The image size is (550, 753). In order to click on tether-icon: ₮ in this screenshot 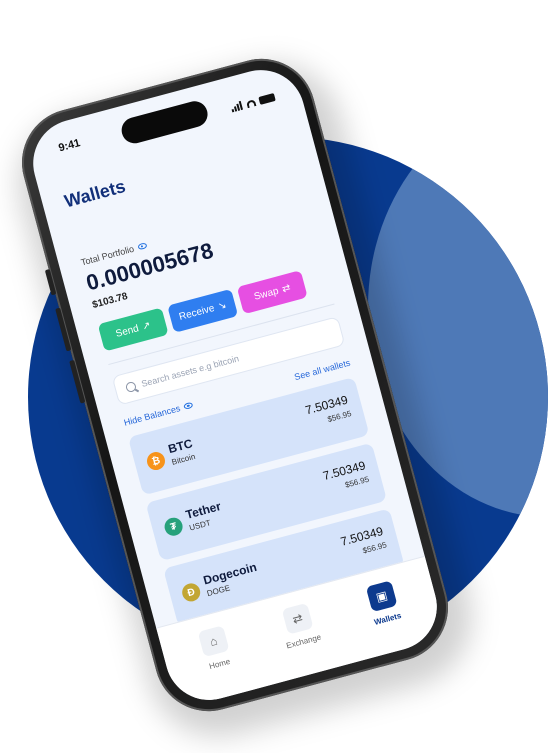, I will do `click(173, 526)`.